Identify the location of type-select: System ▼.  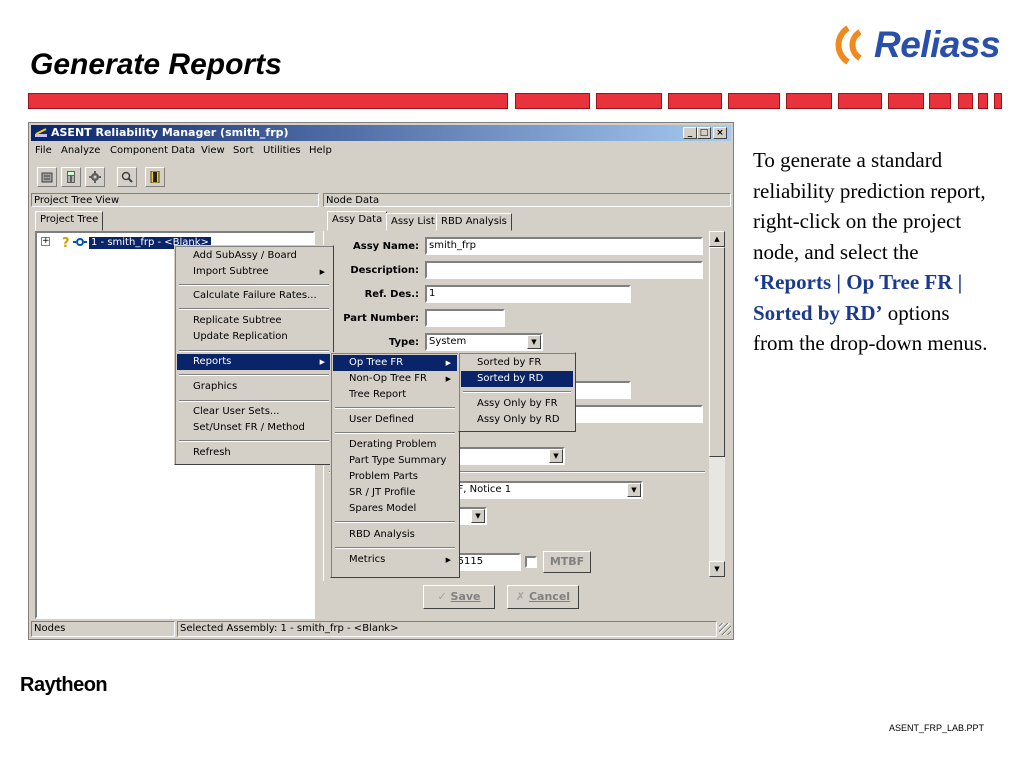
(484, 342).